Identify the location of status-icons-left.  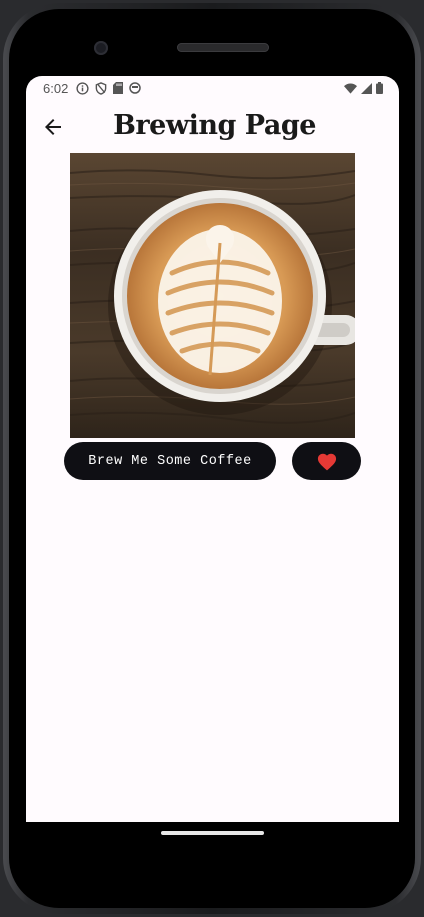
(109, 88).